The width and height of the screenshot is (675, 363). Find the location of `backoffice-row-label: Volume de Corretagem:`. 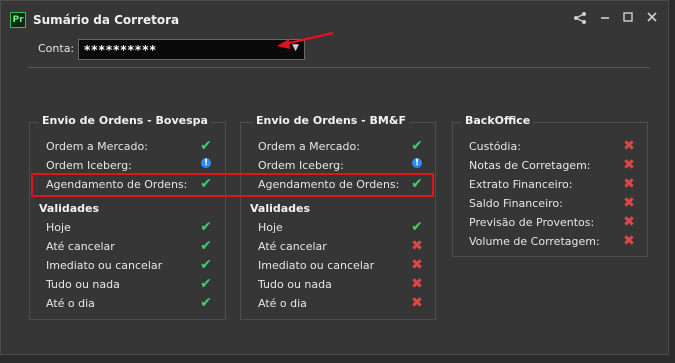

backoffice-row-label: Volume de Corretagem: is located at coordinates (534, 241).